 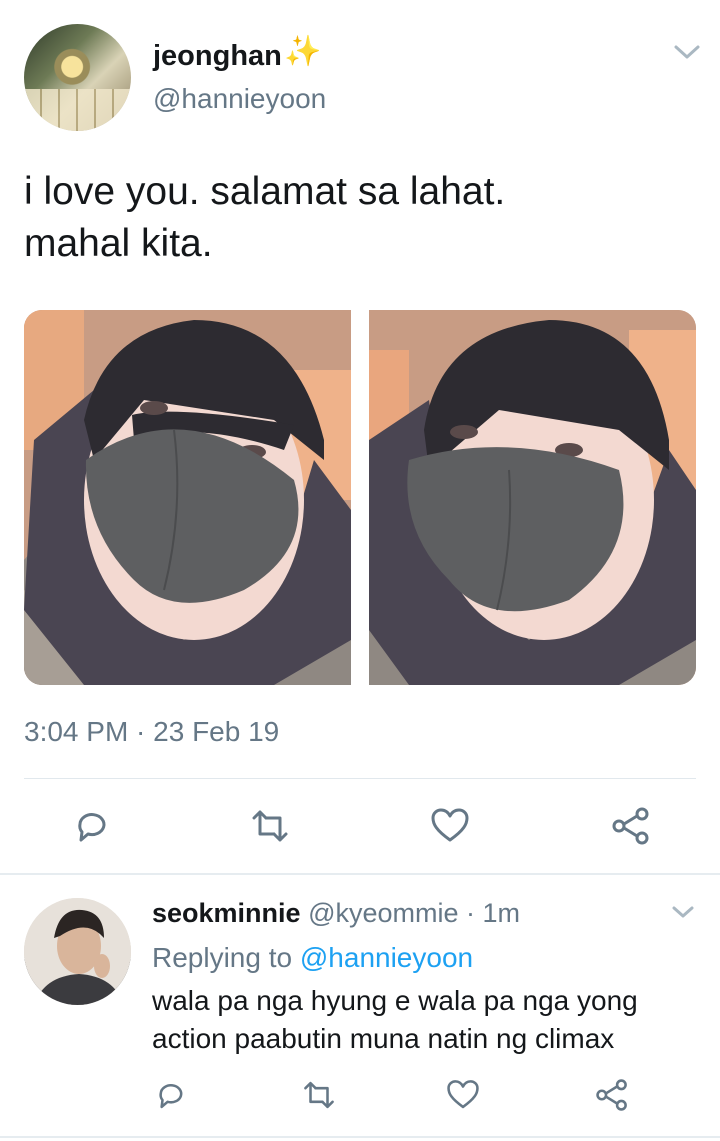 What do you see at coordinates (77, 77) in the screenshot?
I see `avatar` at bounding box center [77, 77].